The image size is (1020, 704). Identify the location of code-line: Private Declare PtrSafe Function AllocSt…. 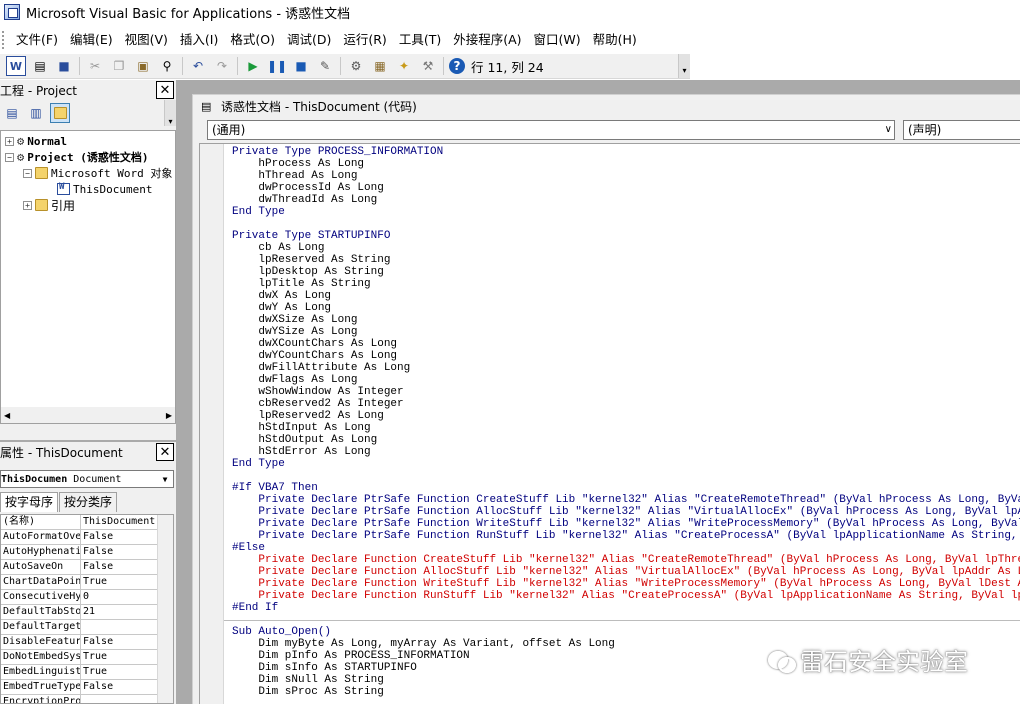
(626, 512).